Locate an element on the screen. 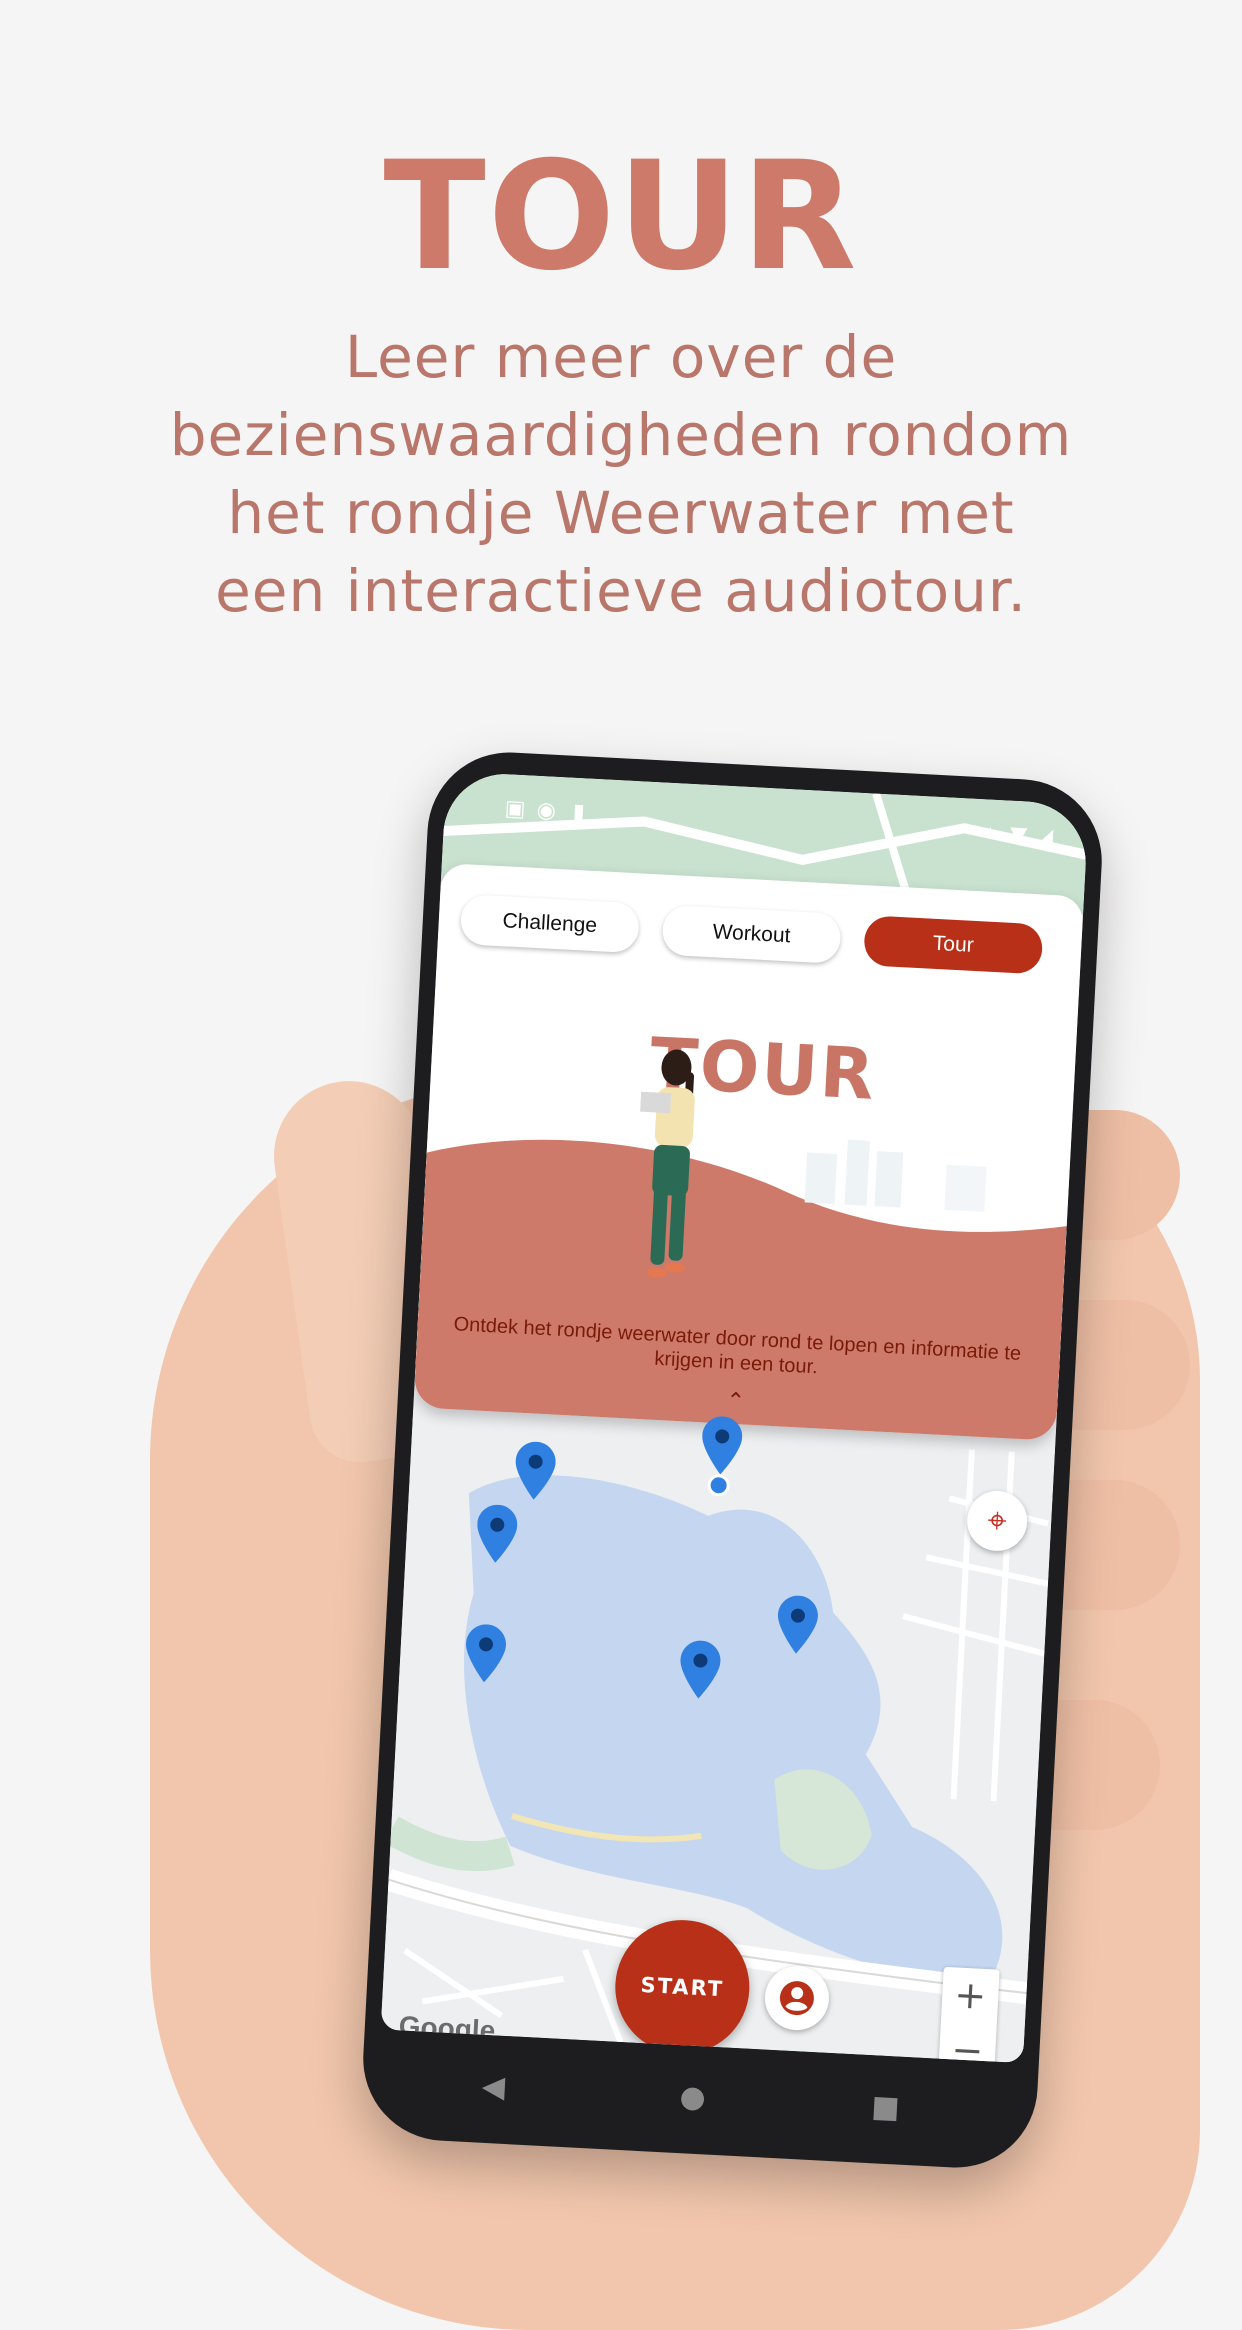 The height and width of the screenshot is (2330, 1242). recents-nav-icon: ■ is located at coordinates (885, 2107).